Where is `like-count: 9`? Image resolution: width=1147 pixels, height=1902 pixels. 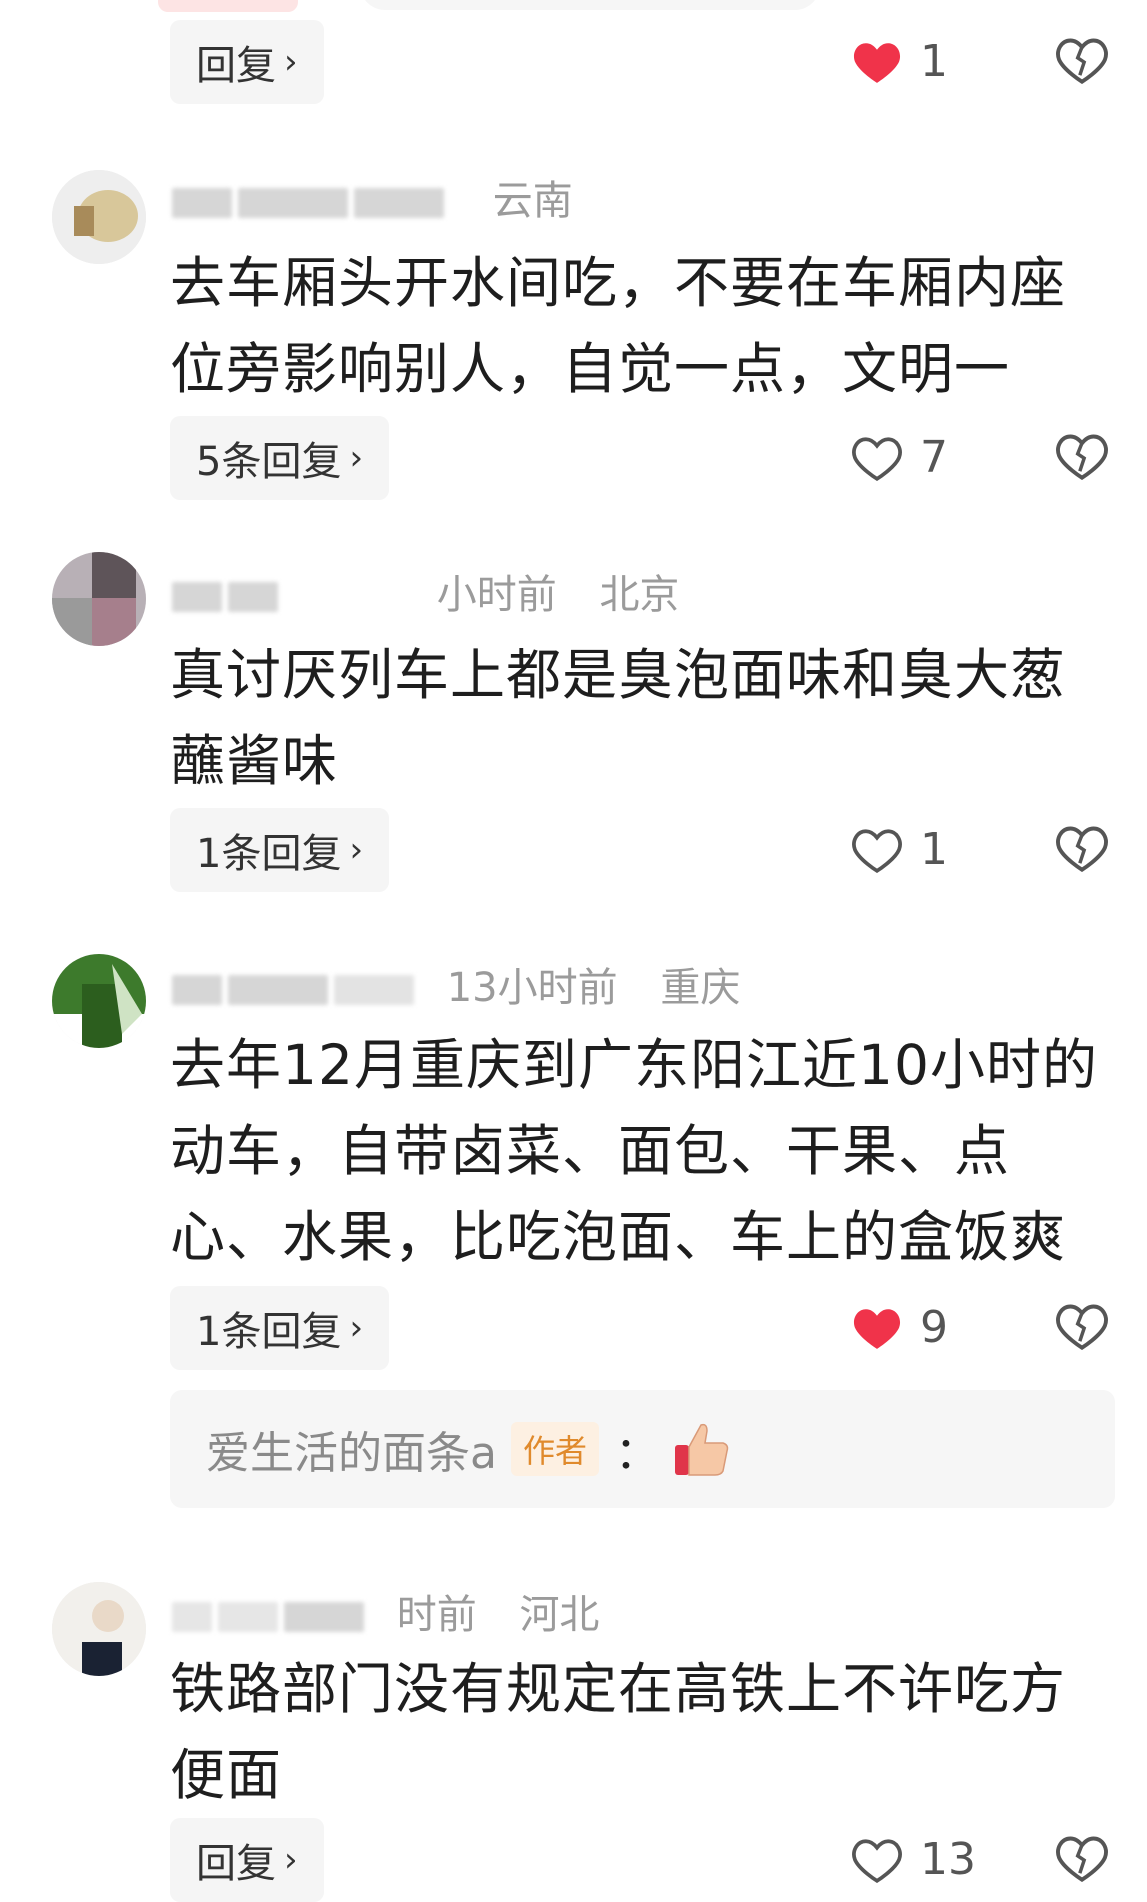
like-count: 9 is located at coordinates (934, 1327).